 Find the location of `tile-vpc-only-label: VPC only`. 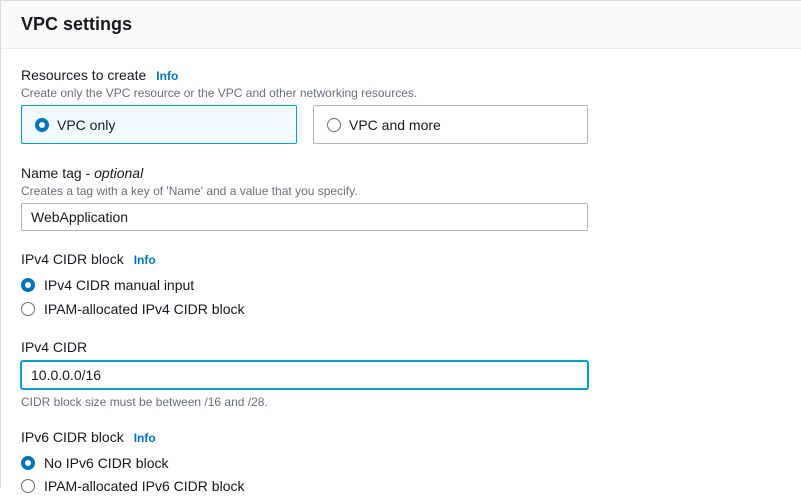

tile-vpc-only-label: VPC only is located at coordinates (86, 125).